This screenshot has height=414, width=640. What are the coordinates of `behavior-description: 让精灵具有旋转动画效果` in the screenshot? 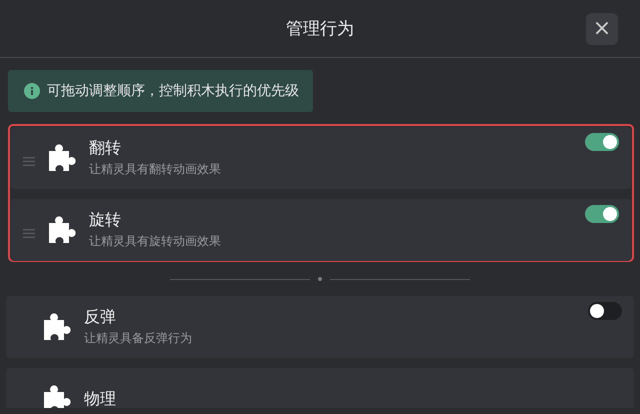 It's located at (155, 241).